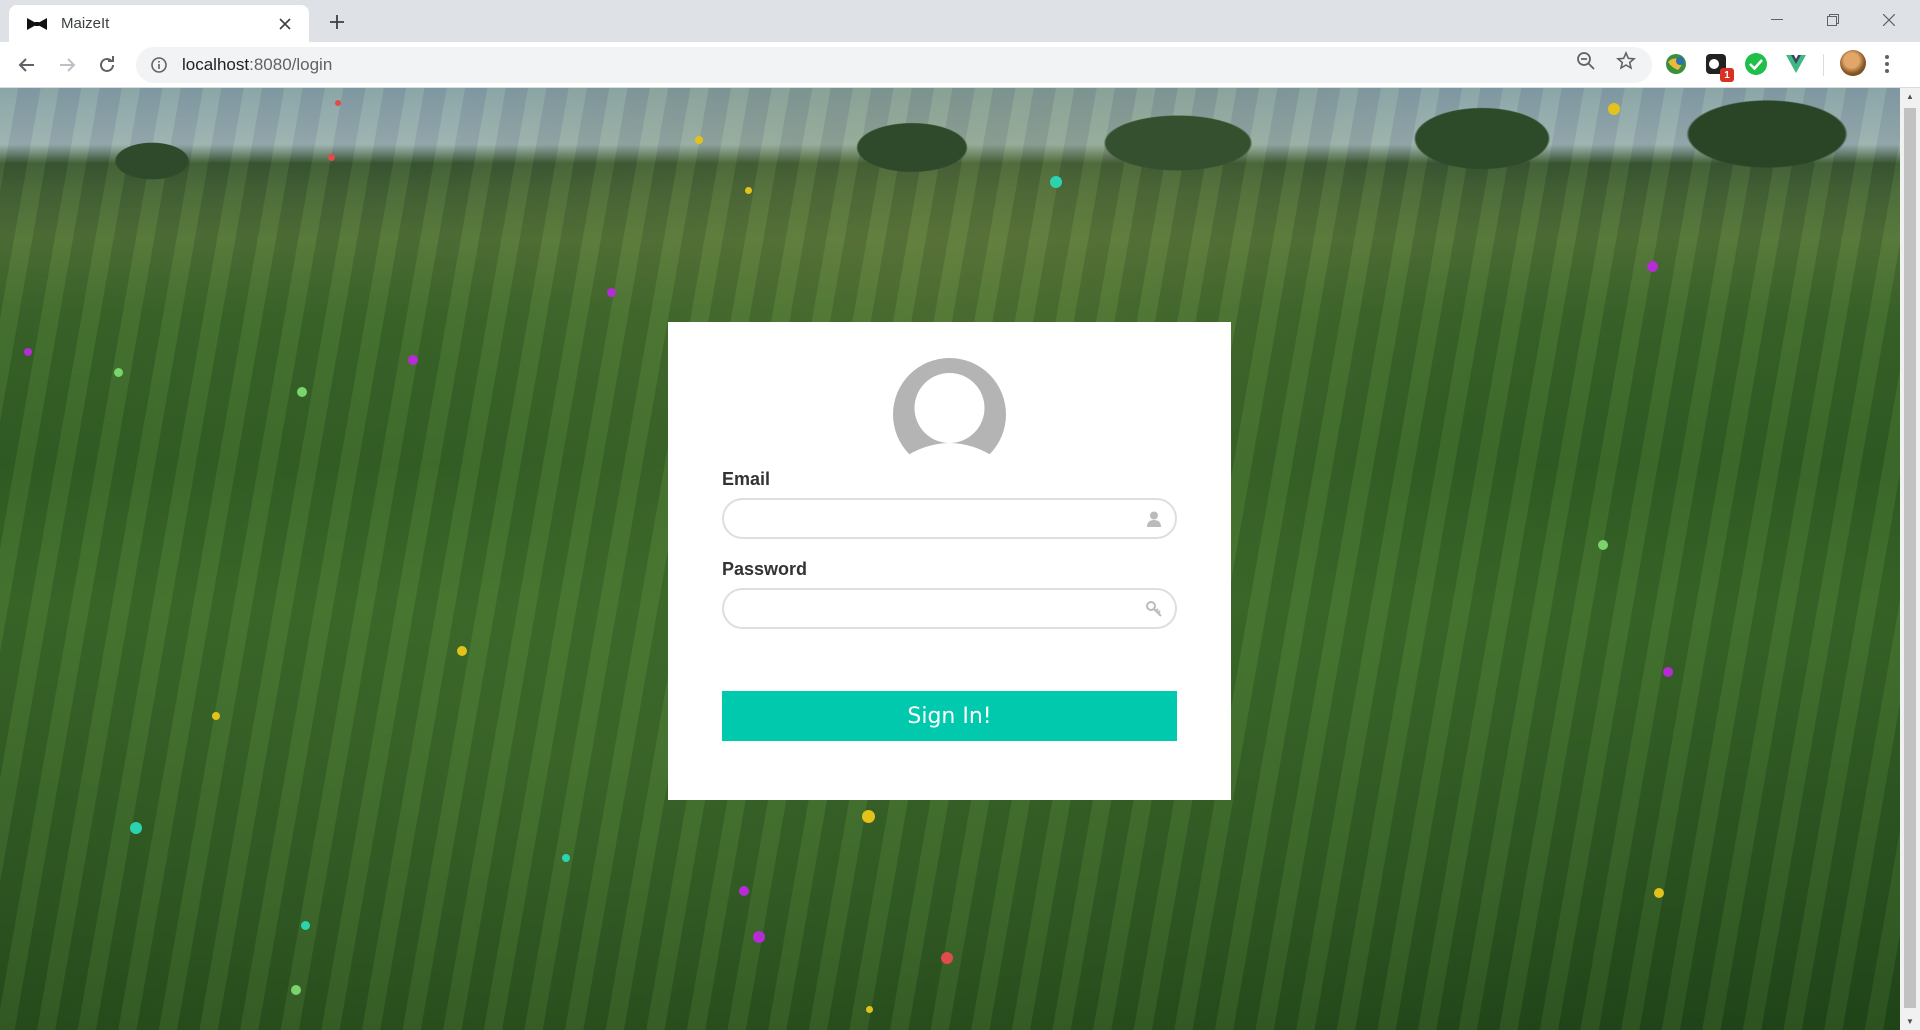 This screenshot has width=1920, height=1030. Describe the element at coordinates (1154, 609) in the screenshot. I see `key-icon` at that location.